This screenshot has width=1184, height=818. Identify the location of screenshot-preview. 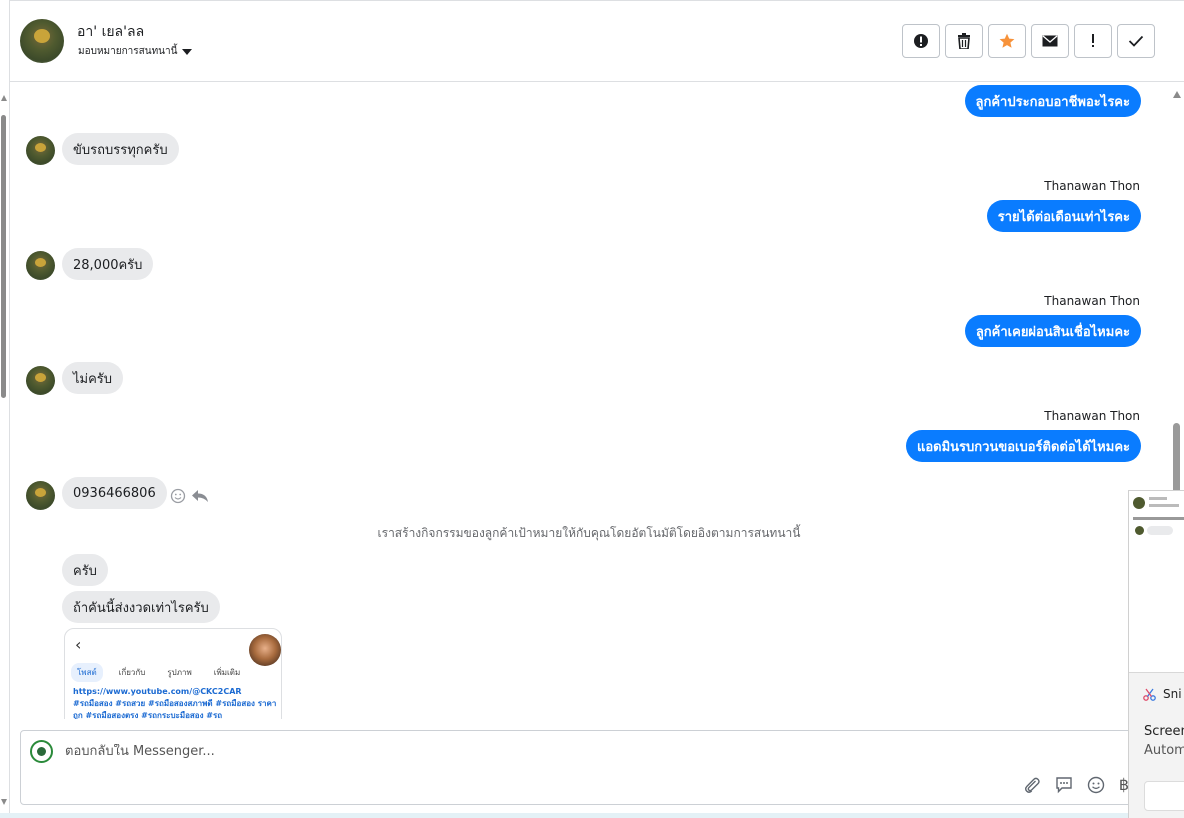
(1156, 582).